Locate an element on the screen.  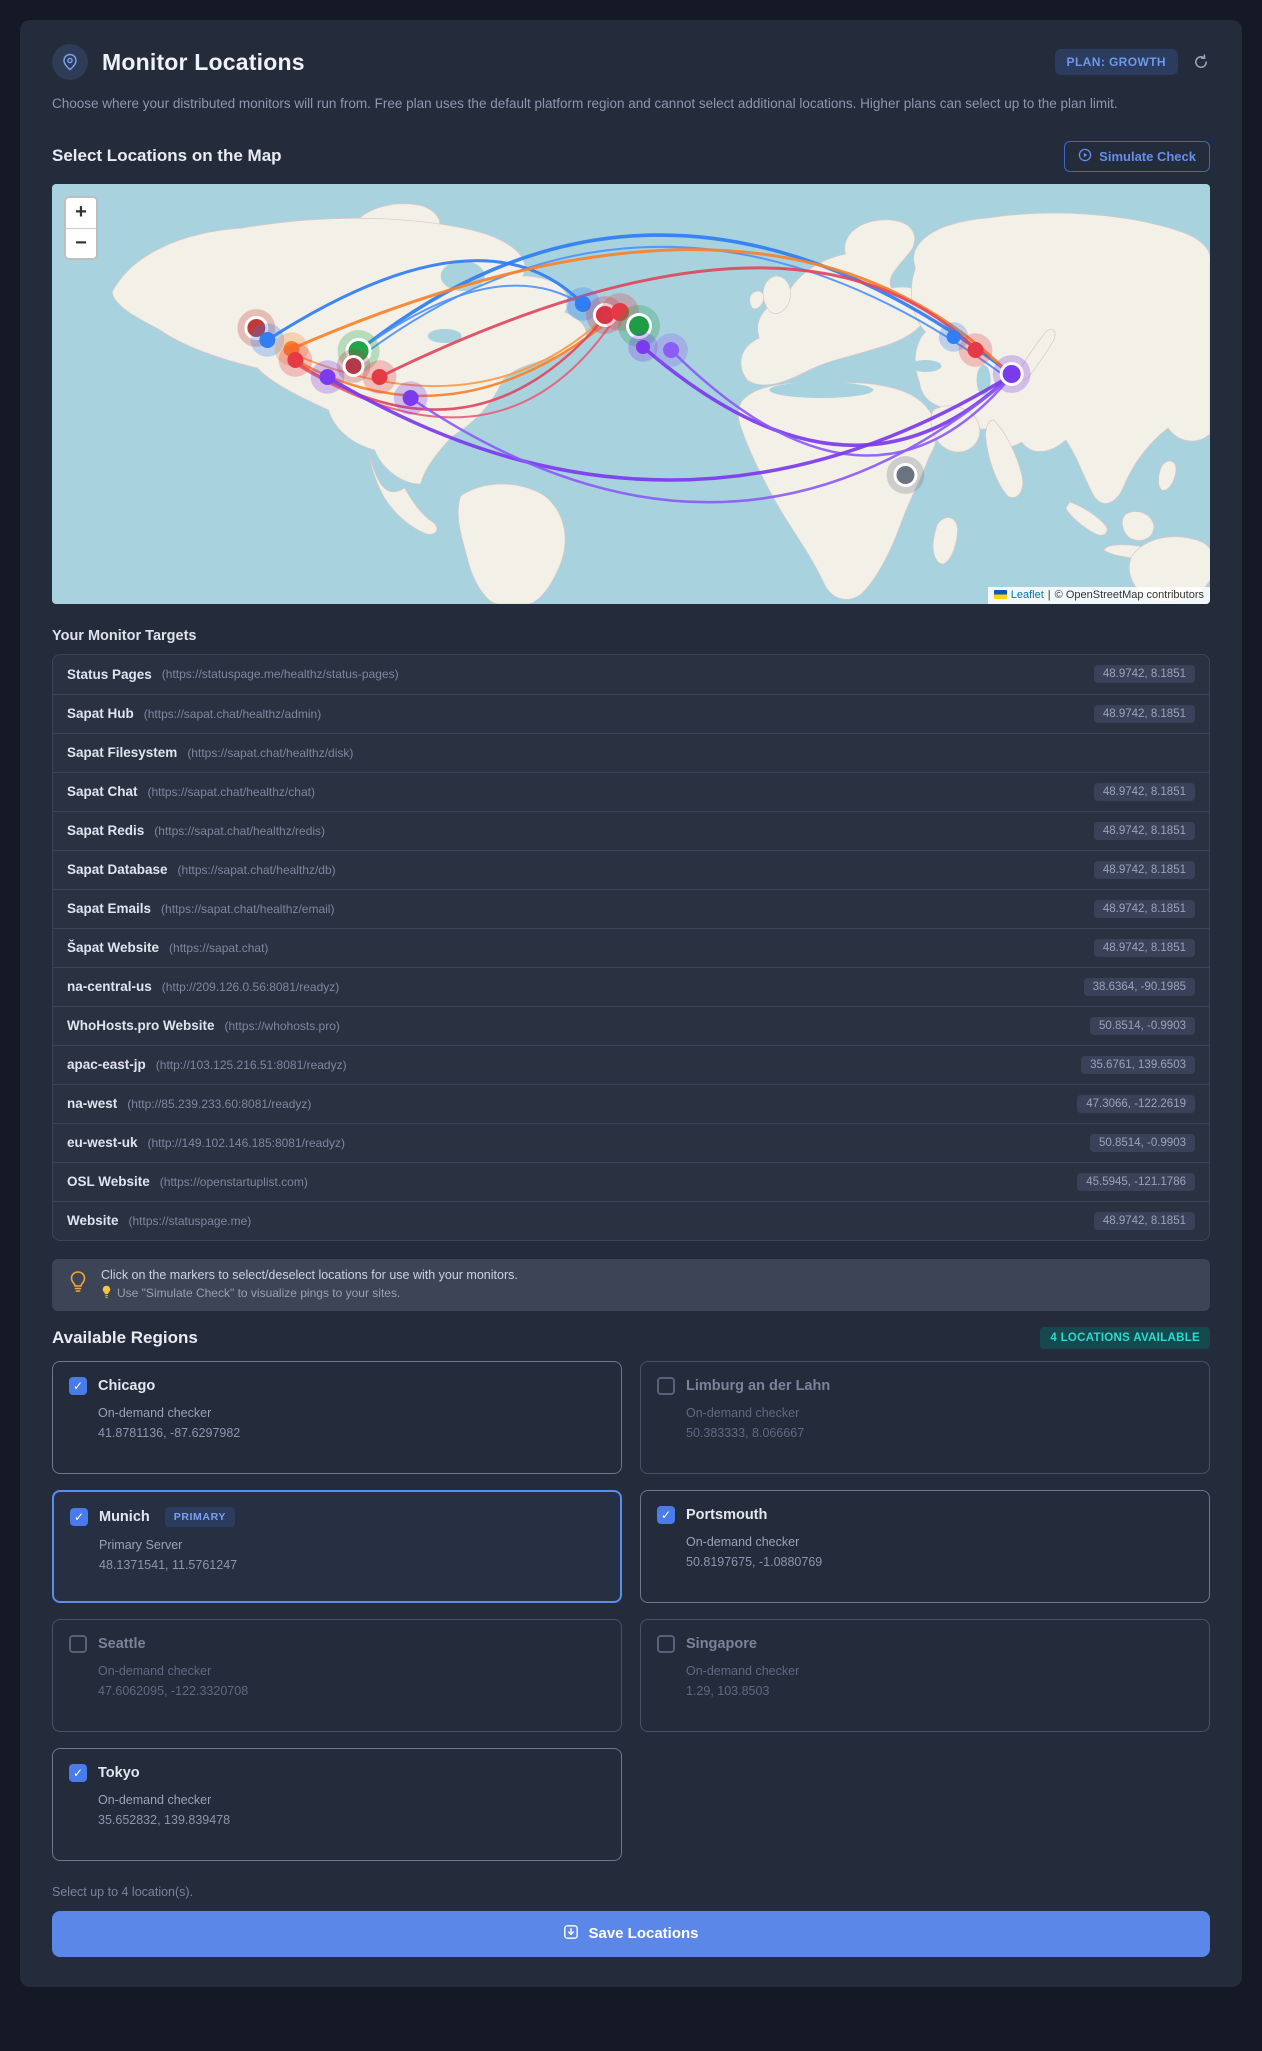
region-card-top: Singapore is located at coordinates (925, 1643).